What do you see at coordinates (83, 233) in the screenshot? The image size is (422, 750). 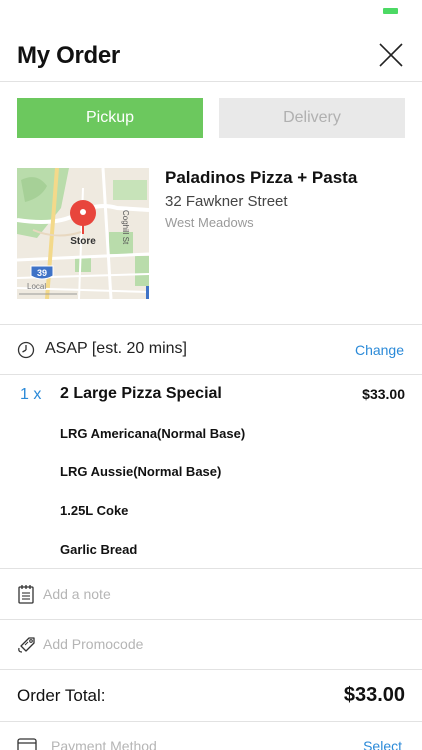 I see `store-map: Coghill St Store 39 Local` at bounding box center [83, 233].